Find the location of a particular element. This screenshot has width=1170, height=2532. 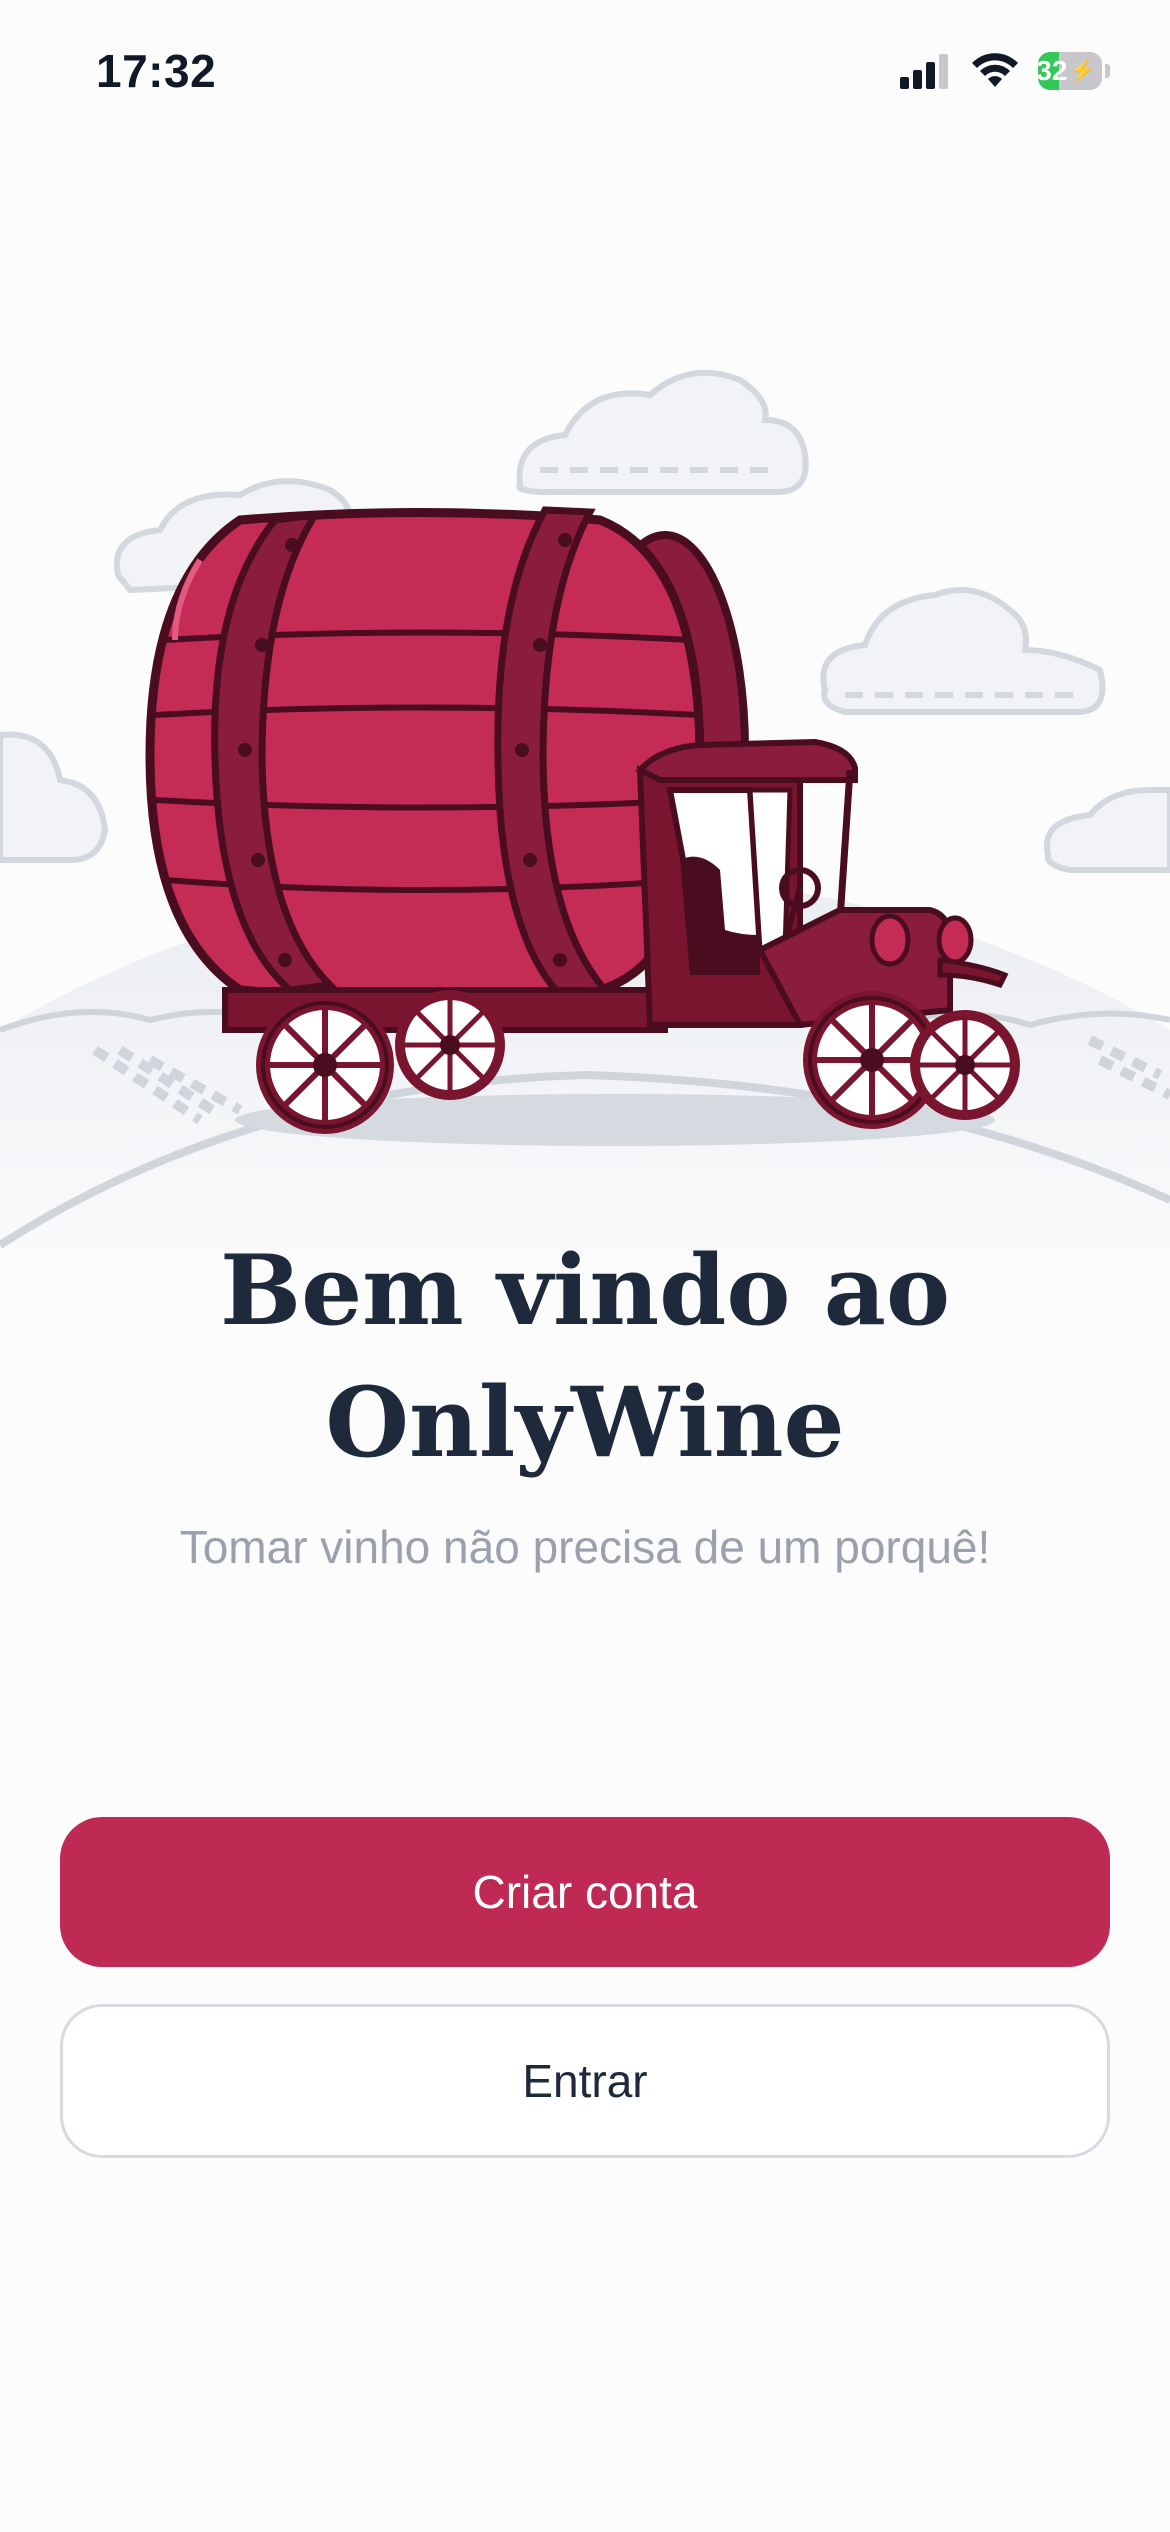

welcome-title-line1: Bem vindo ao is located at coordinates (585, 1290).